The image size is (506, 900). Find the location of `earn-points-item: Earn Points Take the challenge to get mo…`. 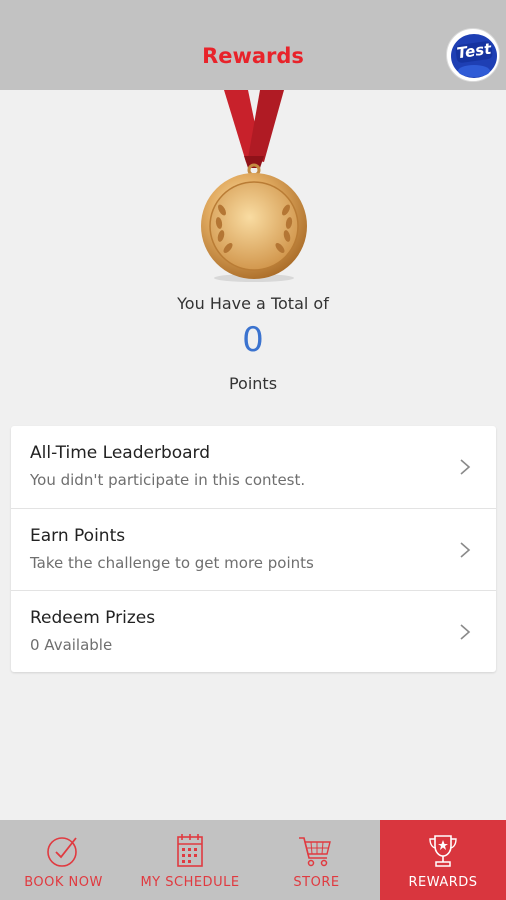

earn-points-item: Earn Points Take the challenge to get mo… is located at coordinates (253, 549).